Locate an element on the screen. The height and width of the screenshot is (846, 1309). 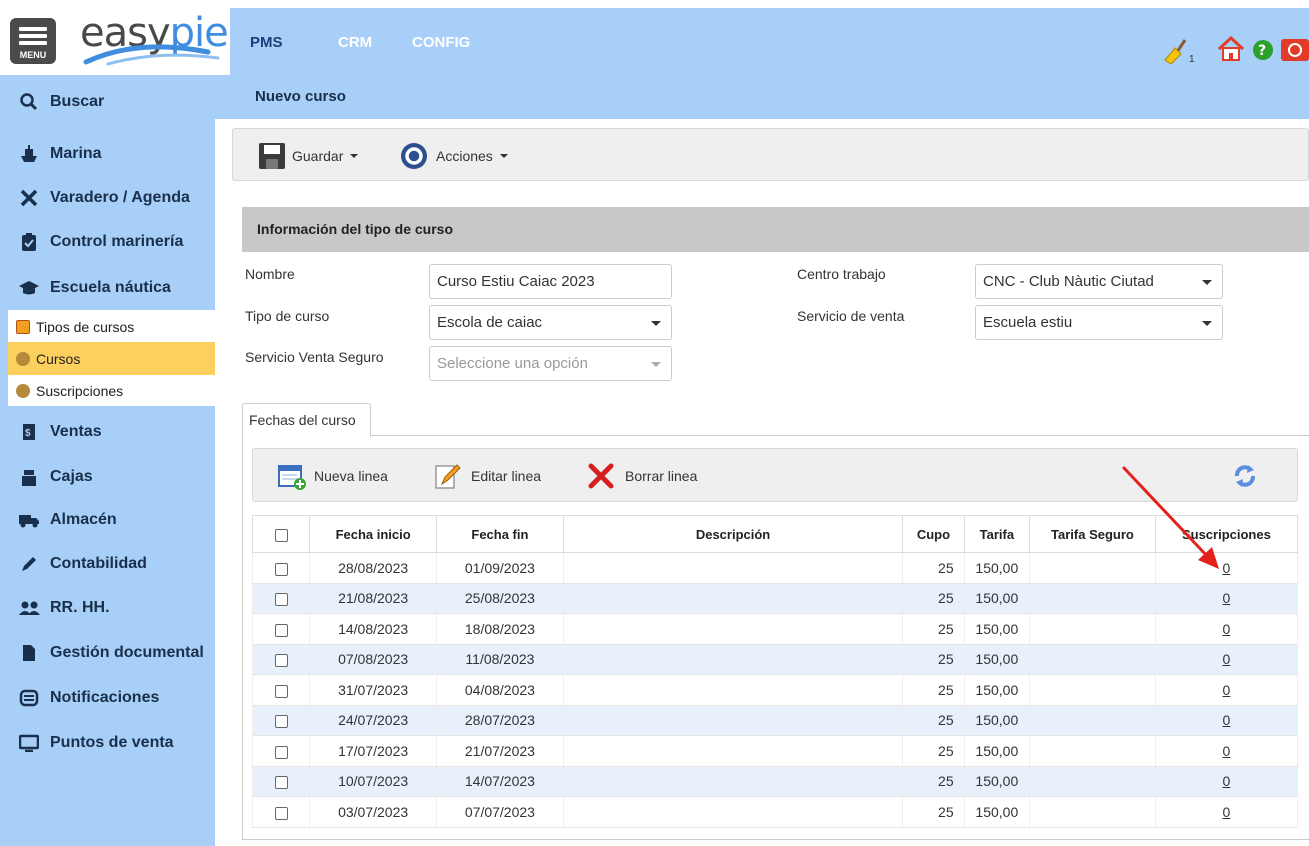
broom-icon: 1 is located at coordinates (1179, 52).